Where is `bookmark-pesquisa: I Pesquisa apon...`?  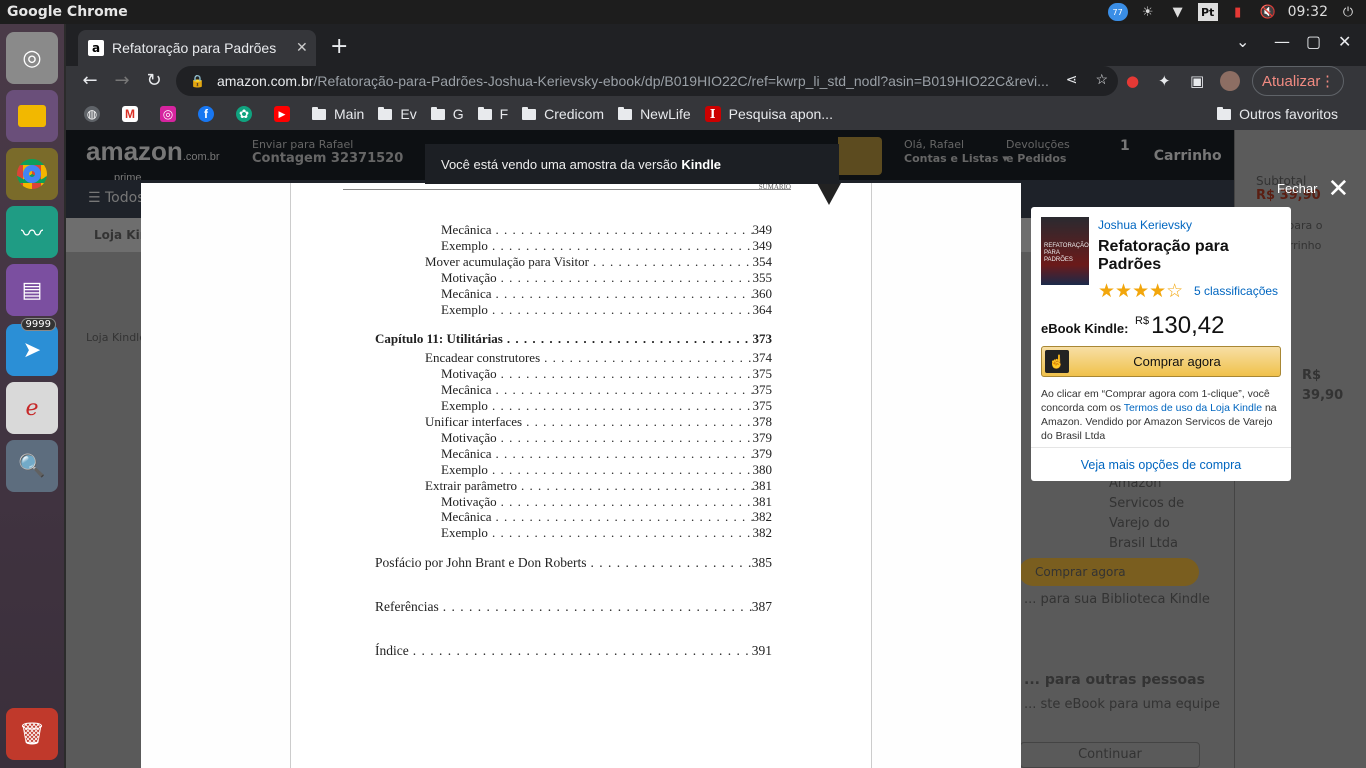
bookmark-pesquisa: I Pesquisa apon... is located at coordinates (768, 114).